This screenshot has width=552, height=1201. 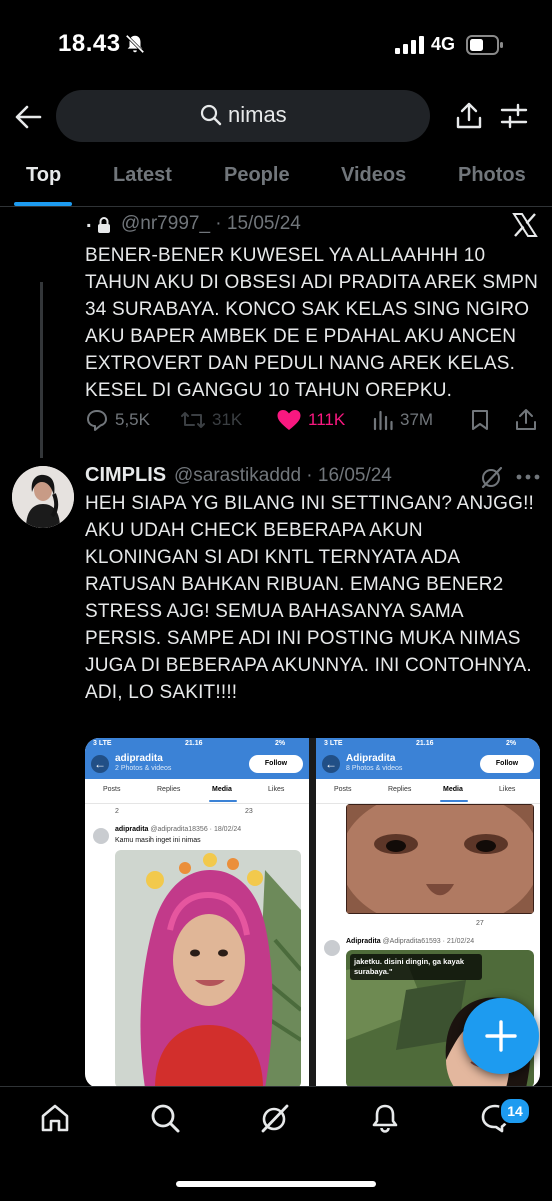 I want to click on explore-icon, so click(x=165, y=1118).